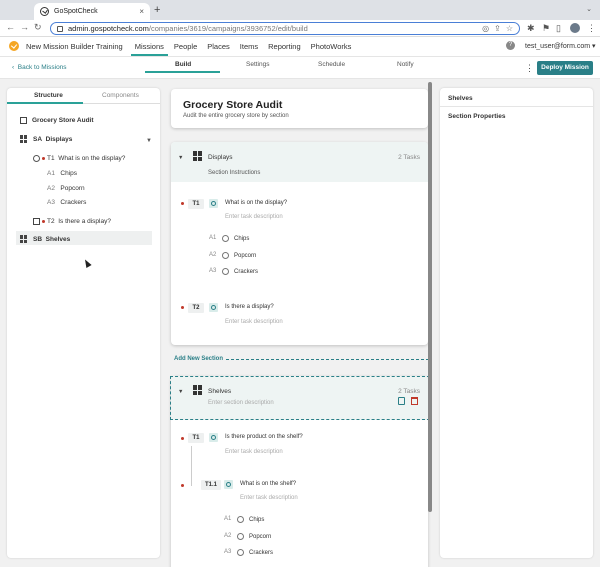 This screenshot has height=567, width=600. I want to click on browser-tab-bar: GoSpotCheck × + ⌄, so click(300, 10).